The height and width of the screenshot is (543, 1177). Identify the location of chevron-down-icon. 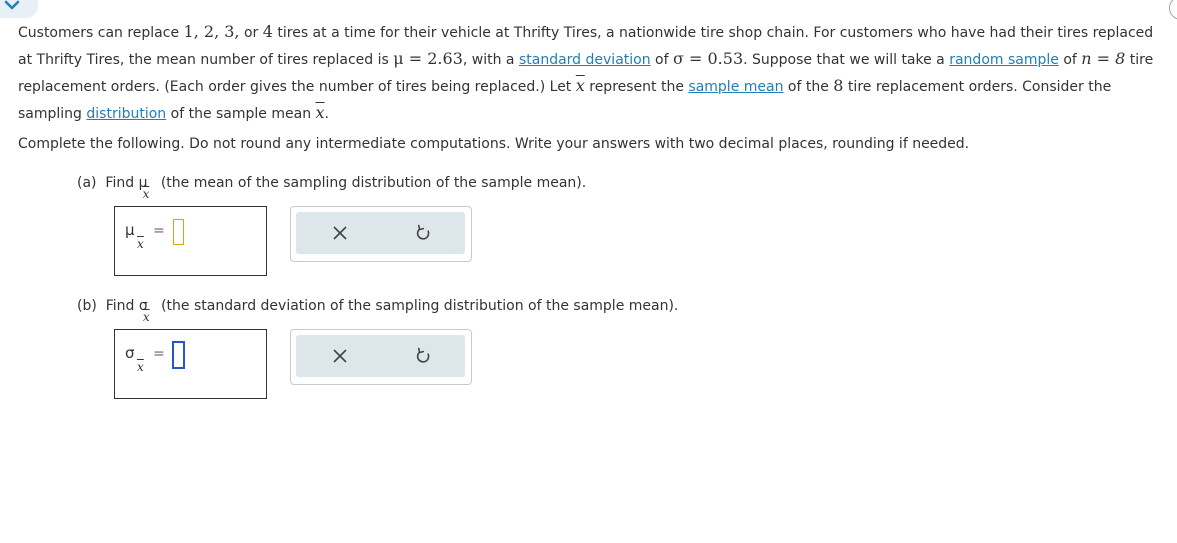
(12, 5).